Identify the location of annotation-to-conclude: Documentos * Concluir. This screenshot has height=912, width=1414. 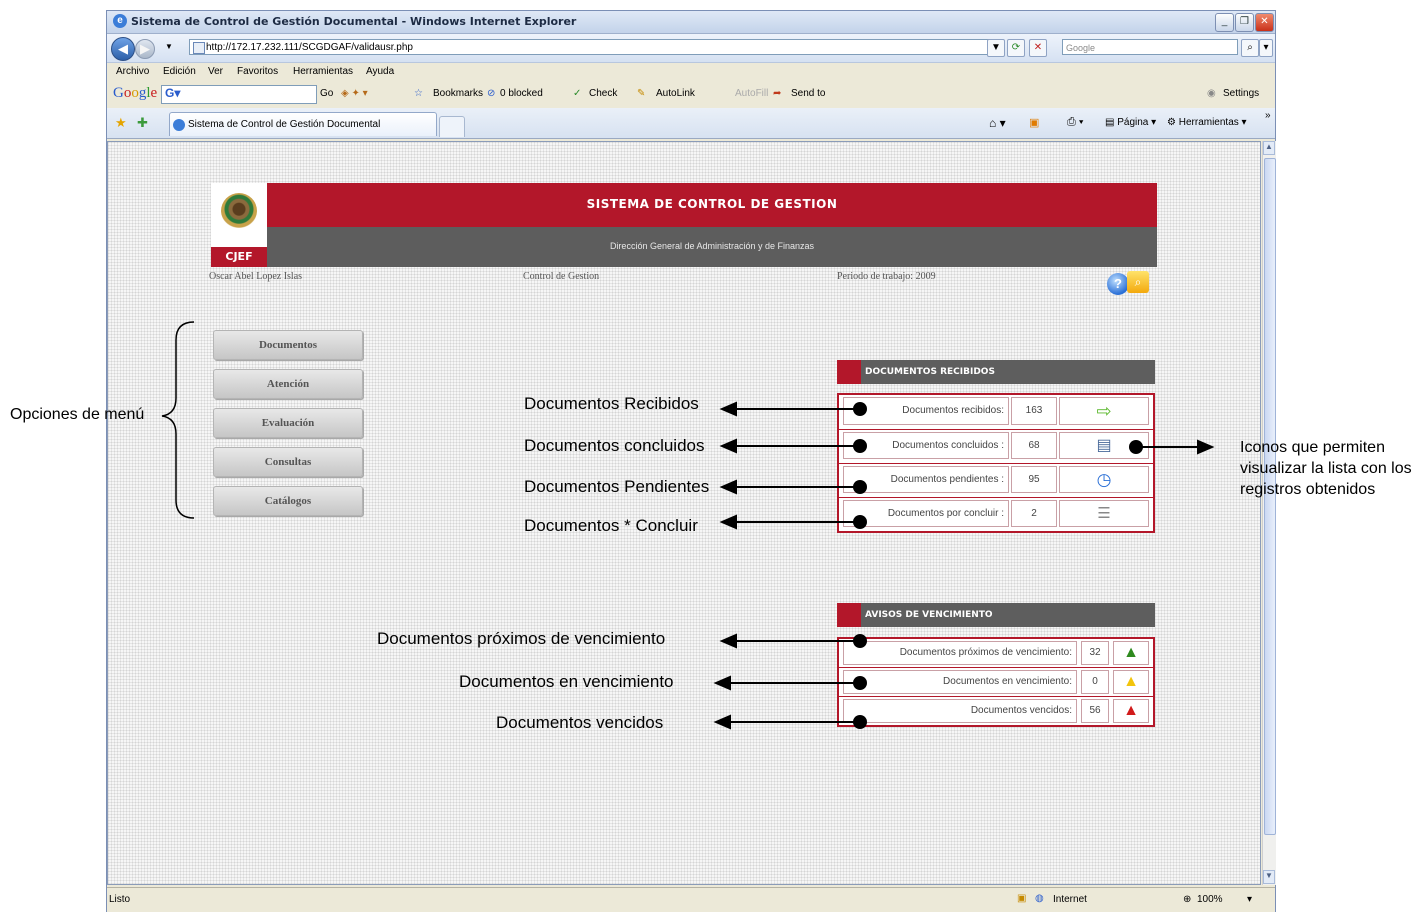
(611, 525).